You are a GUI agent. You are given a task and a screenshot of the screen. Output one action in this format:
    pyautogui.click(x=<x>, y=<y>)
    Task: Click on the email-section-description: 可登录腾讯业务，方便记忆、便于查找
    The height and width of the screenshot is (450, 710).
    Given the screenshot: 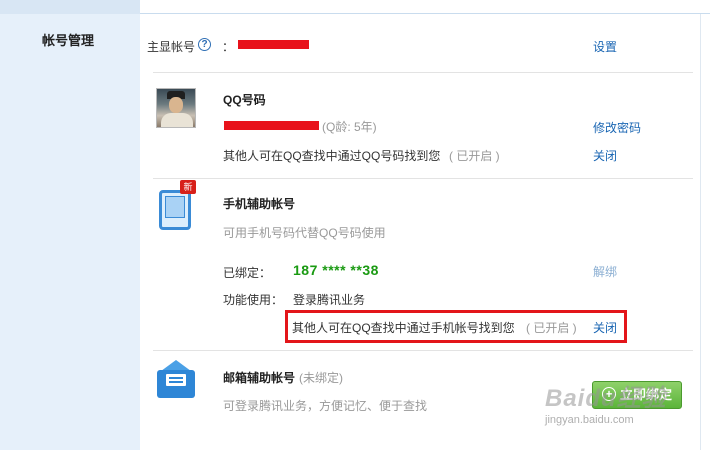 What is the action you would take?
    pyautogui.click(x=325, y=406)
    